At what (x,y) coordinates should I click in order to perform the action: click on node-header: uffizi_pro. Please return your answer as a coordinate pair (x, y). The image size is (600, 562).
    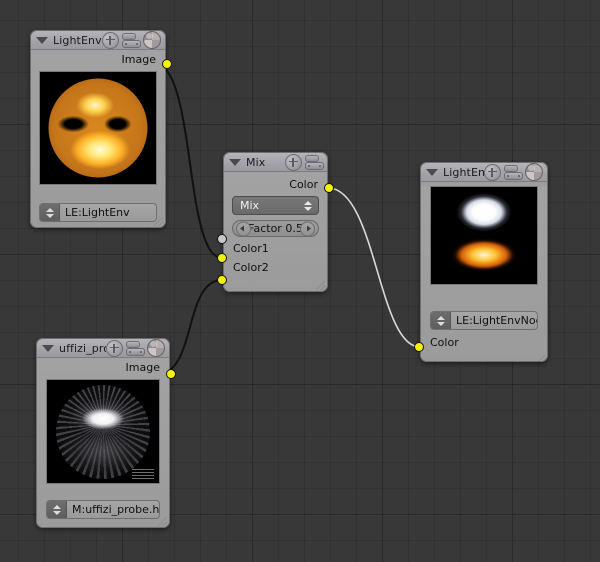
    Looking at the image, I should click on (103, 348).